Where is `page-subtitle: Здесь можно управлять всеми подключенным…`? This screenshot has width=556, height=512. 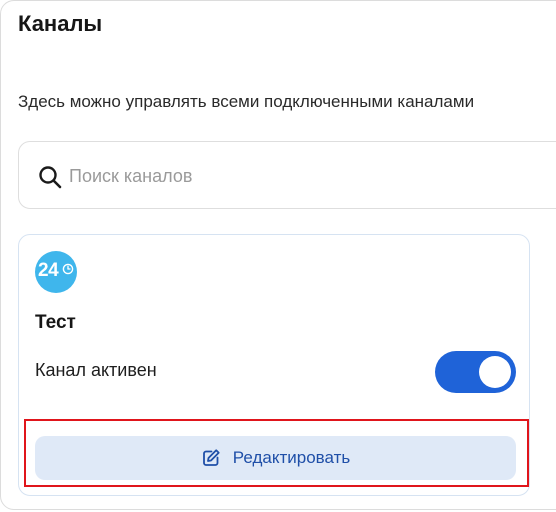 page-subtitle: Здесь можно управлять всеми подключенным… is located at coordinates (246, 101).